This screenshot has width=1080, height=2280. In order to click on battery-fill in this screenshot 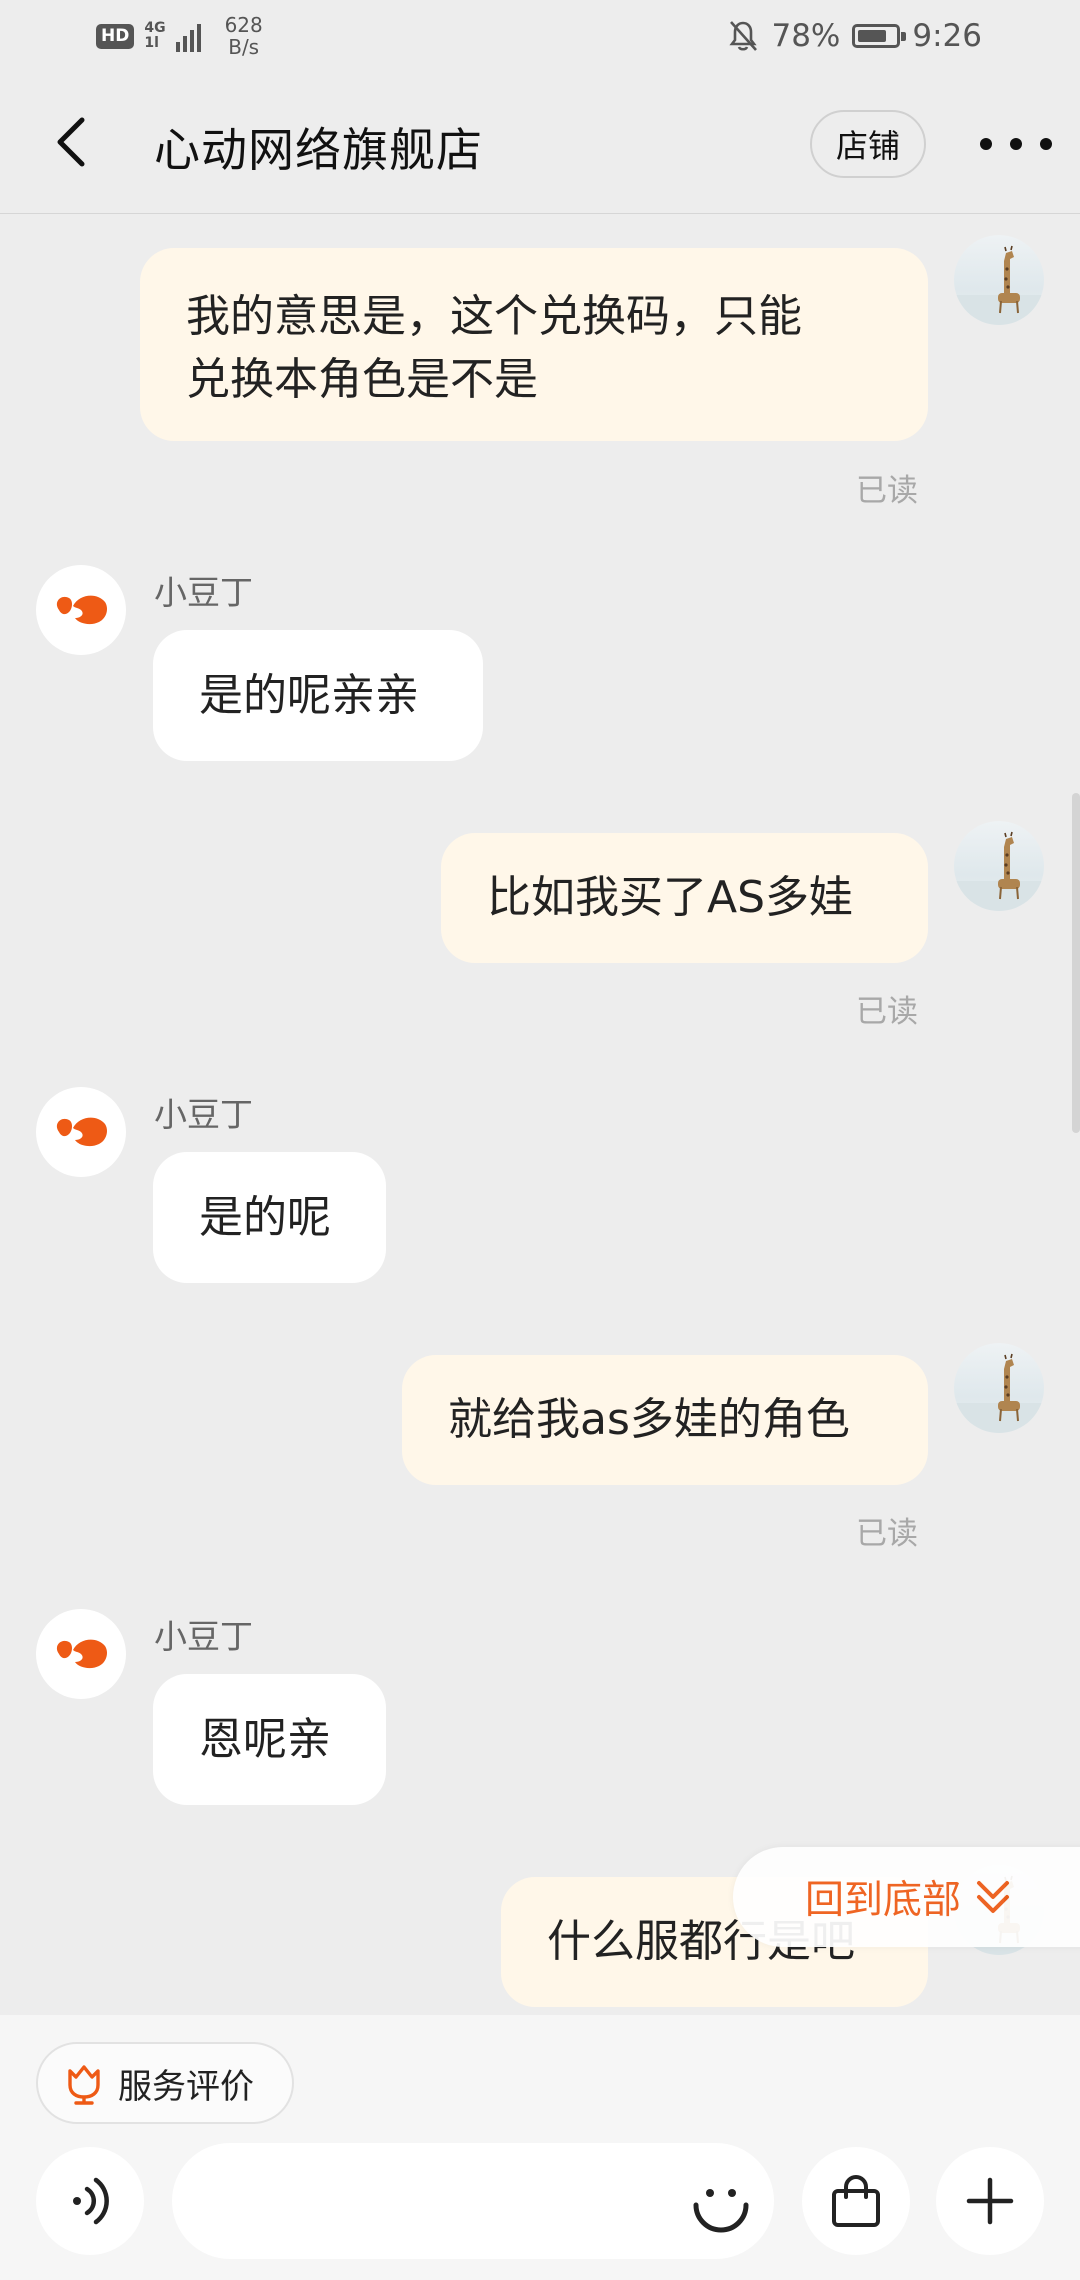, I will do `click(872, 36)`.